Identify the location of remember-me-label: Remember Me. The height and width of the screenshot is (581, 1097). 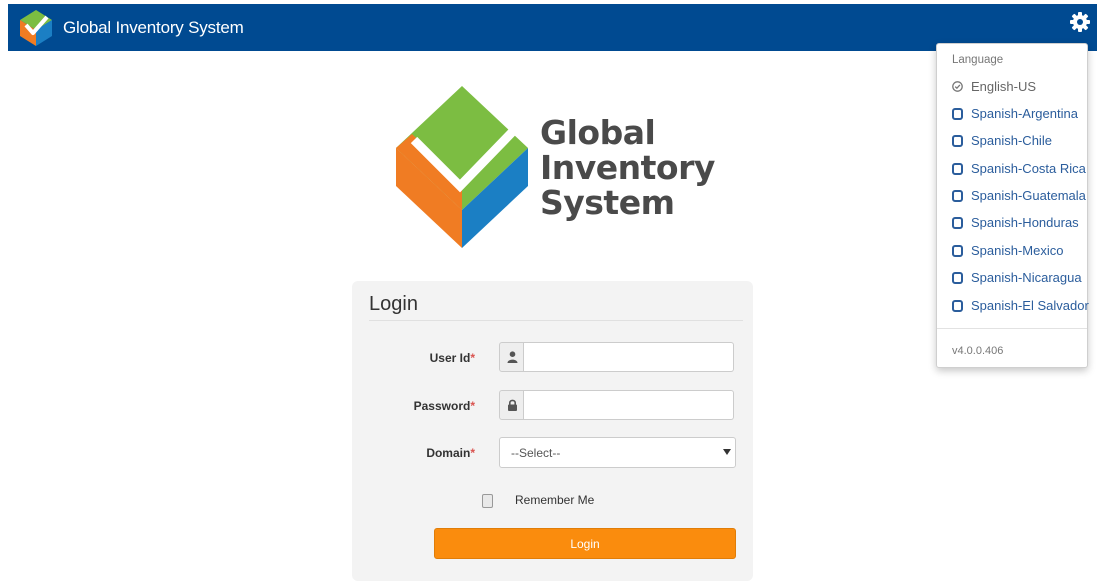
(555, 500).